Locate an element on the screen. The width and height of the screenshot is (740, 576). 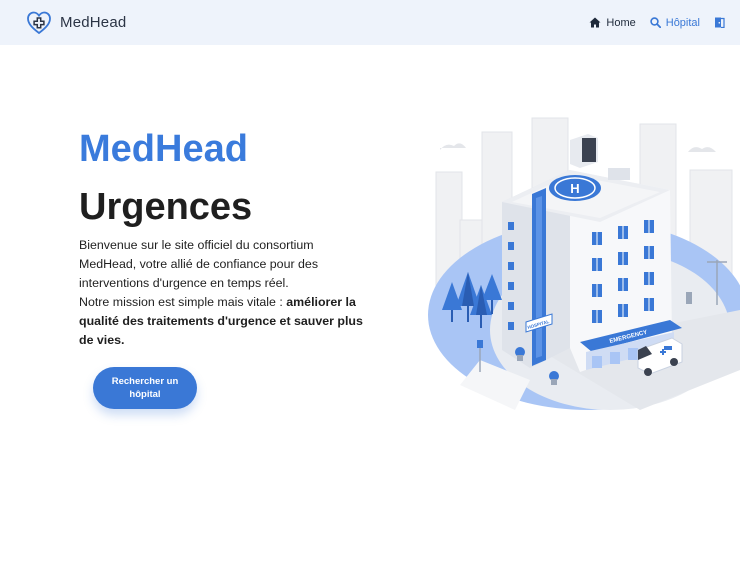
search-hospital-button: Rechercher un hôpital is located at coordinates (145, 388).